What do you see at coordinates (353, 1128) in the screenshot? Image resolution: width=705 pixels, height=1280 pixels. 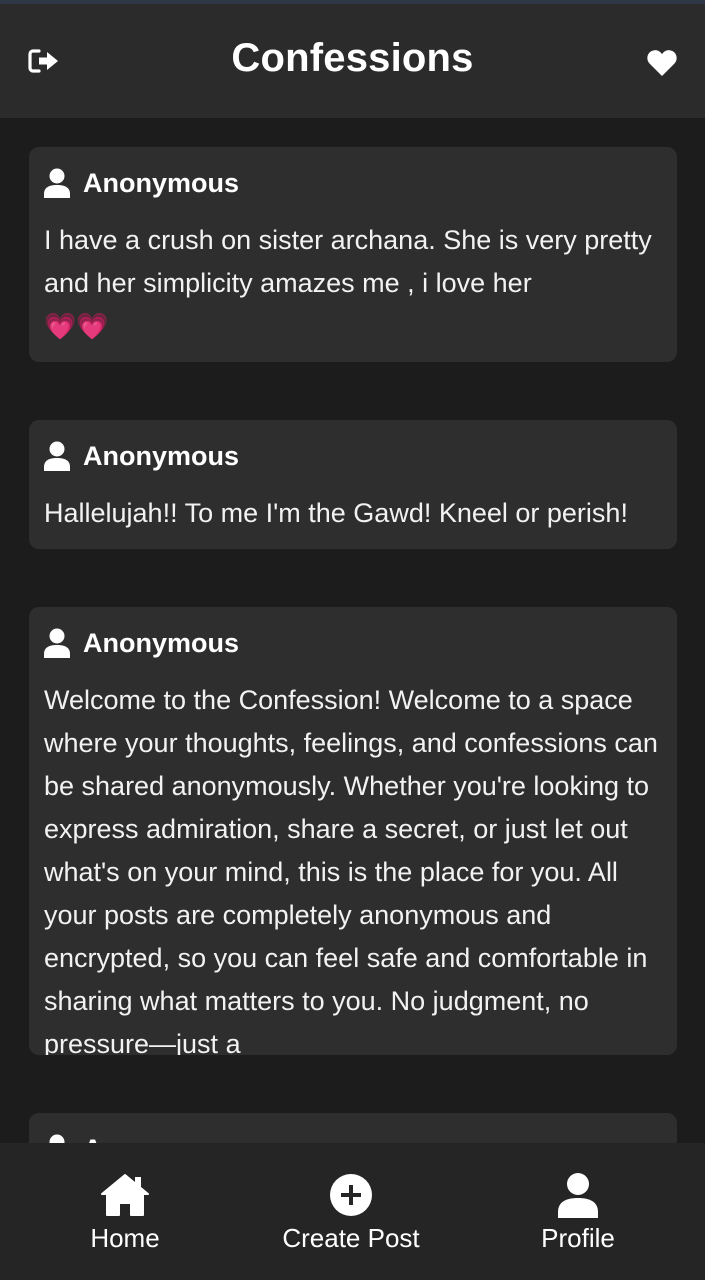 I see `confession-card: Anonymous` at bounding box center [353, 1128].